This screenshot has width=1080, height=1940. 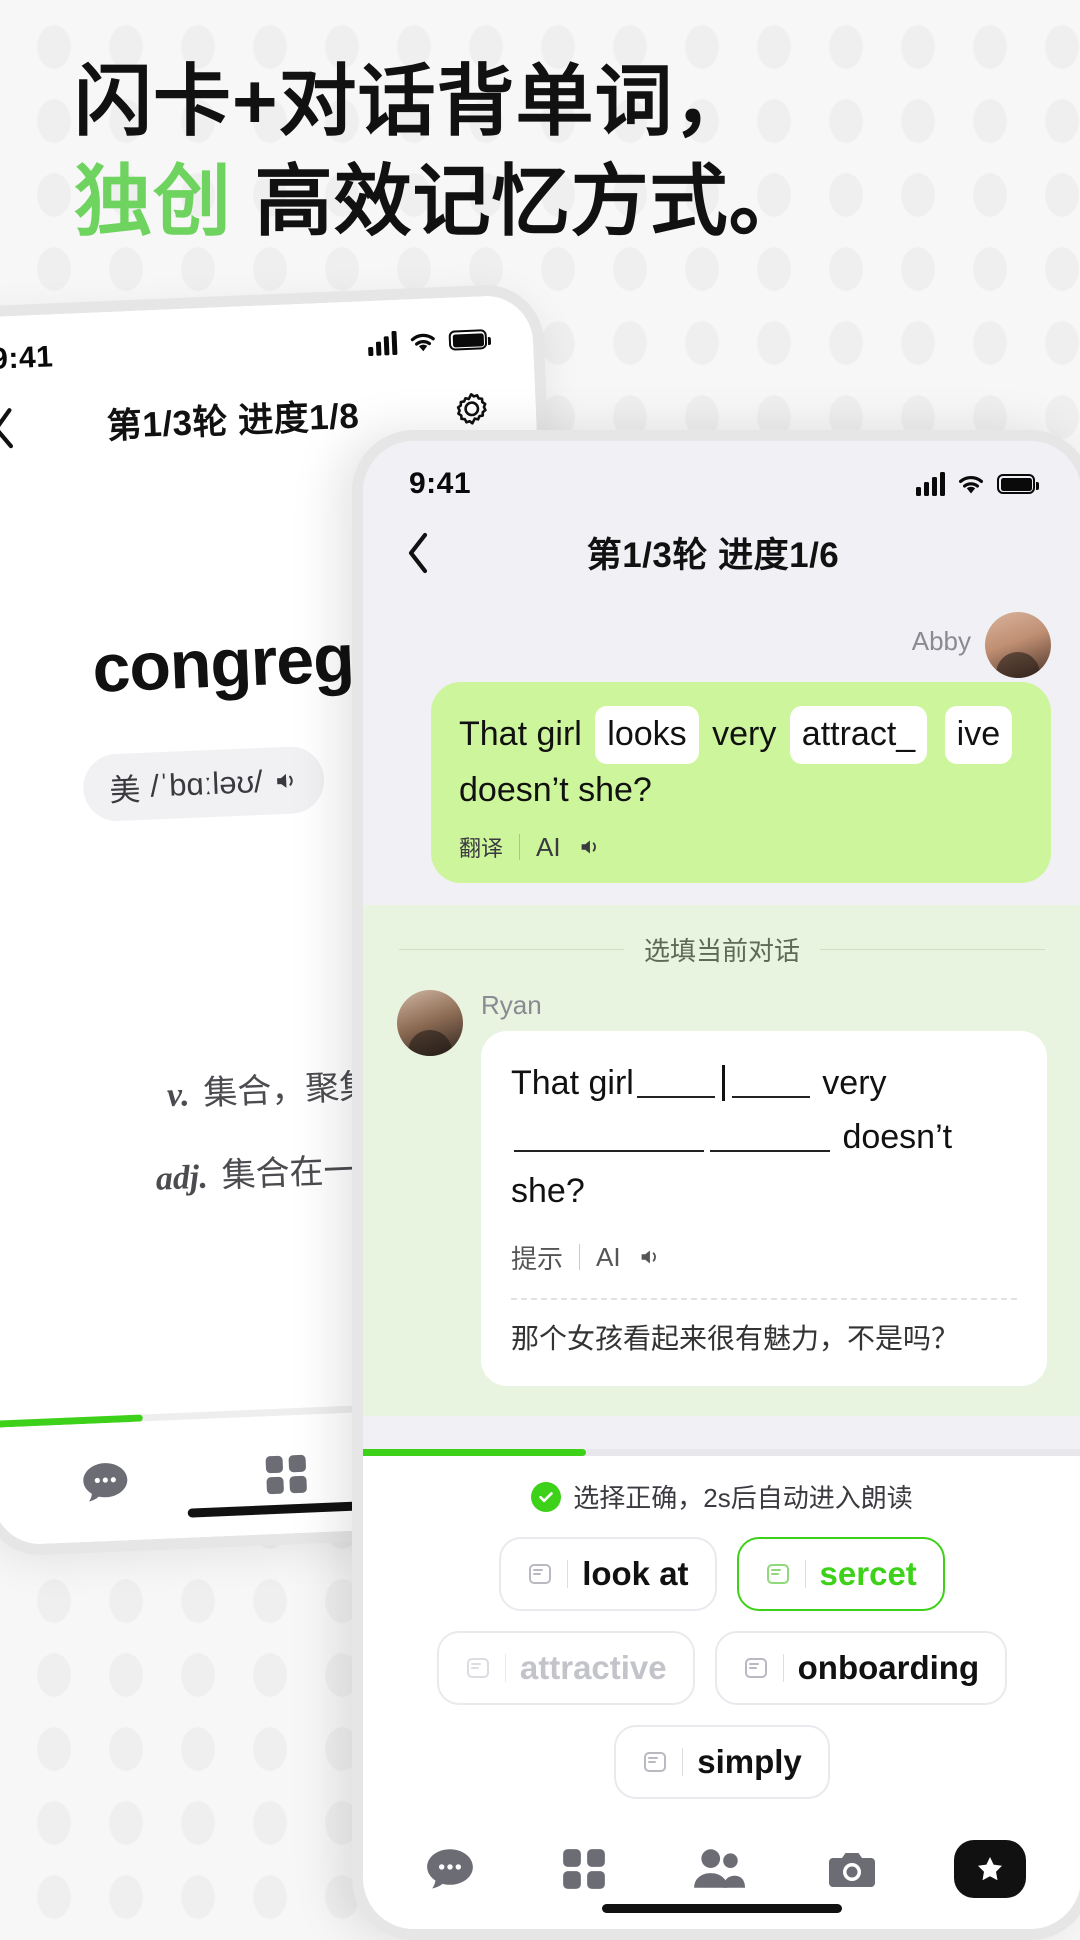 I want to click on page-headline: 闪卡+对话背单词， 独创 高效记忆方式。, so click(x=549, y=152).